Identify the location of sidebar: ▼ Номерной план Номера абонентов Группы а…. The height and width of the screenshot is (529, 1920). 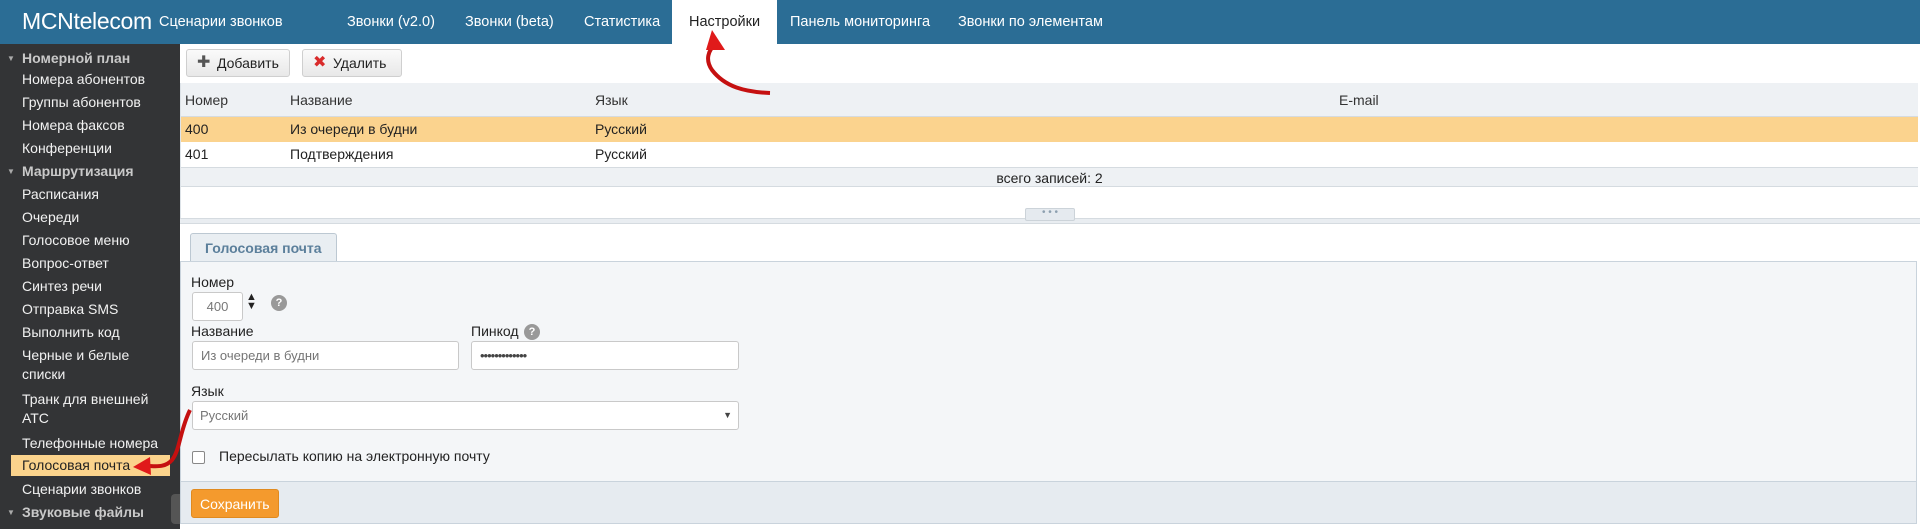
(90, 286).